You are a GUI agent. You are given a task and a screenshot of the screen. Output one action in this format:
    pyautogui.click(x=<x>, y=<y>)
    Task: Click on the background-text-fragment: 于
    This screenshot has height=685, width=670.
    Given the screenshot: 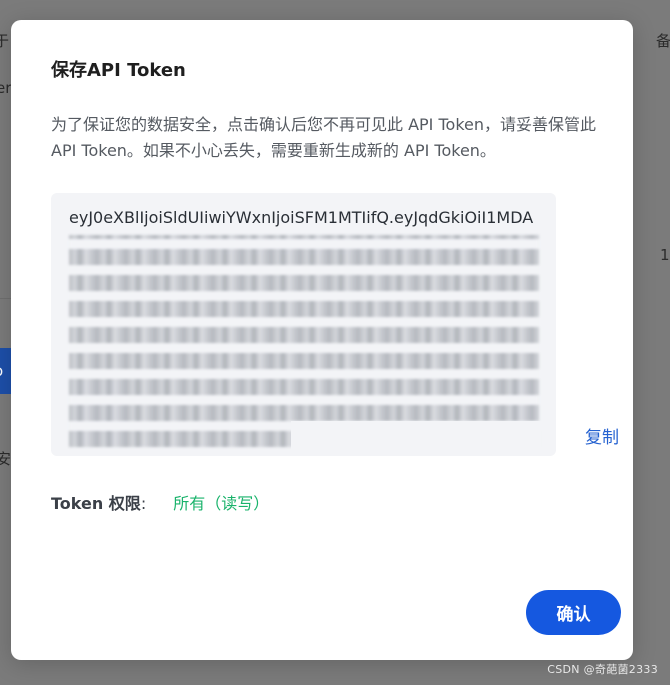 What is the action you would take?
    pyautogui.click(x=5, y=41)
    